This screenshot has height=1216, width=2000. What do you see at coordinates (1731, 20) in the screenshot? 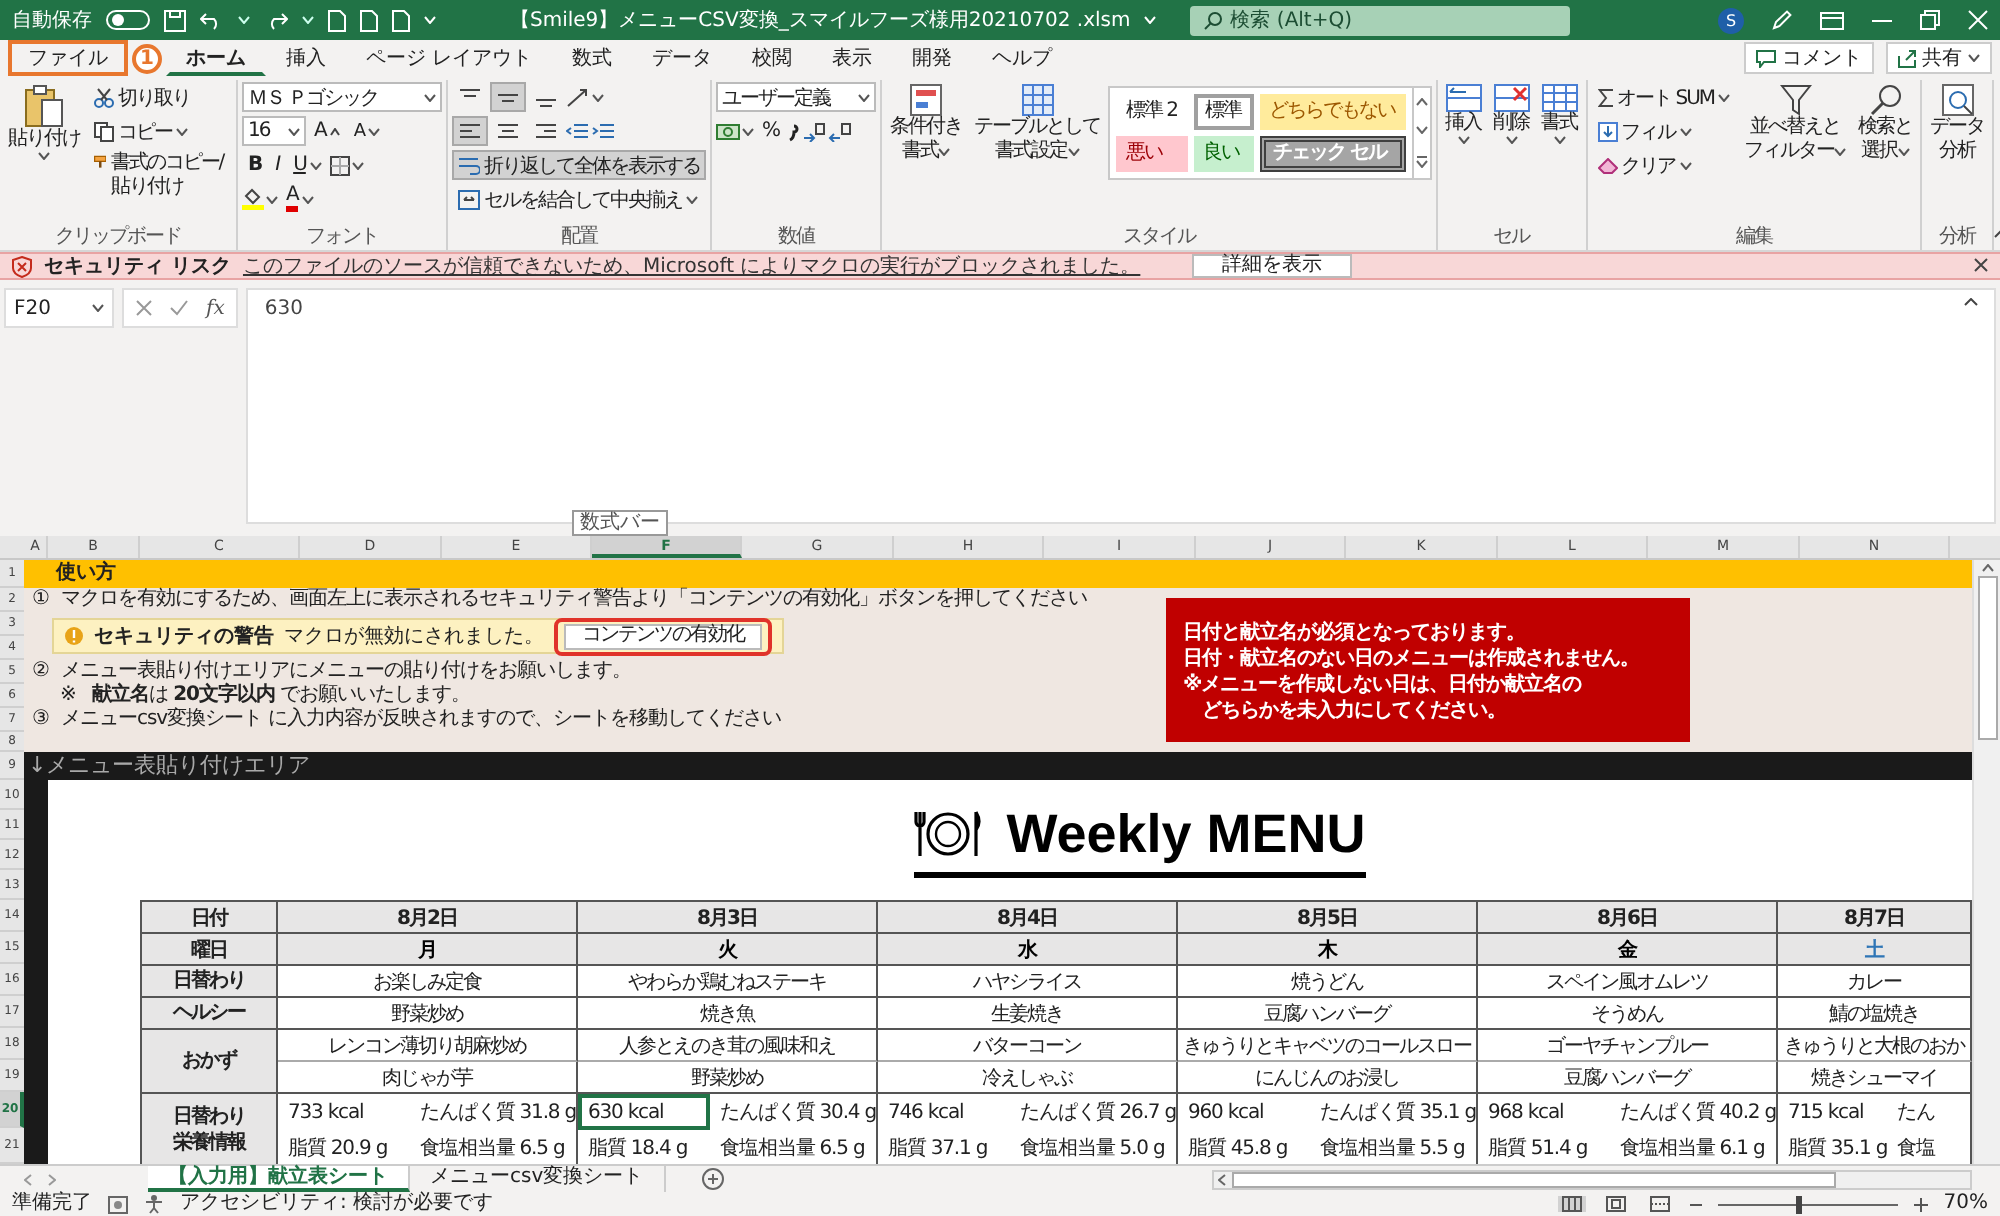
I see `account-avatar: S` at bounding box center [1731, 20].